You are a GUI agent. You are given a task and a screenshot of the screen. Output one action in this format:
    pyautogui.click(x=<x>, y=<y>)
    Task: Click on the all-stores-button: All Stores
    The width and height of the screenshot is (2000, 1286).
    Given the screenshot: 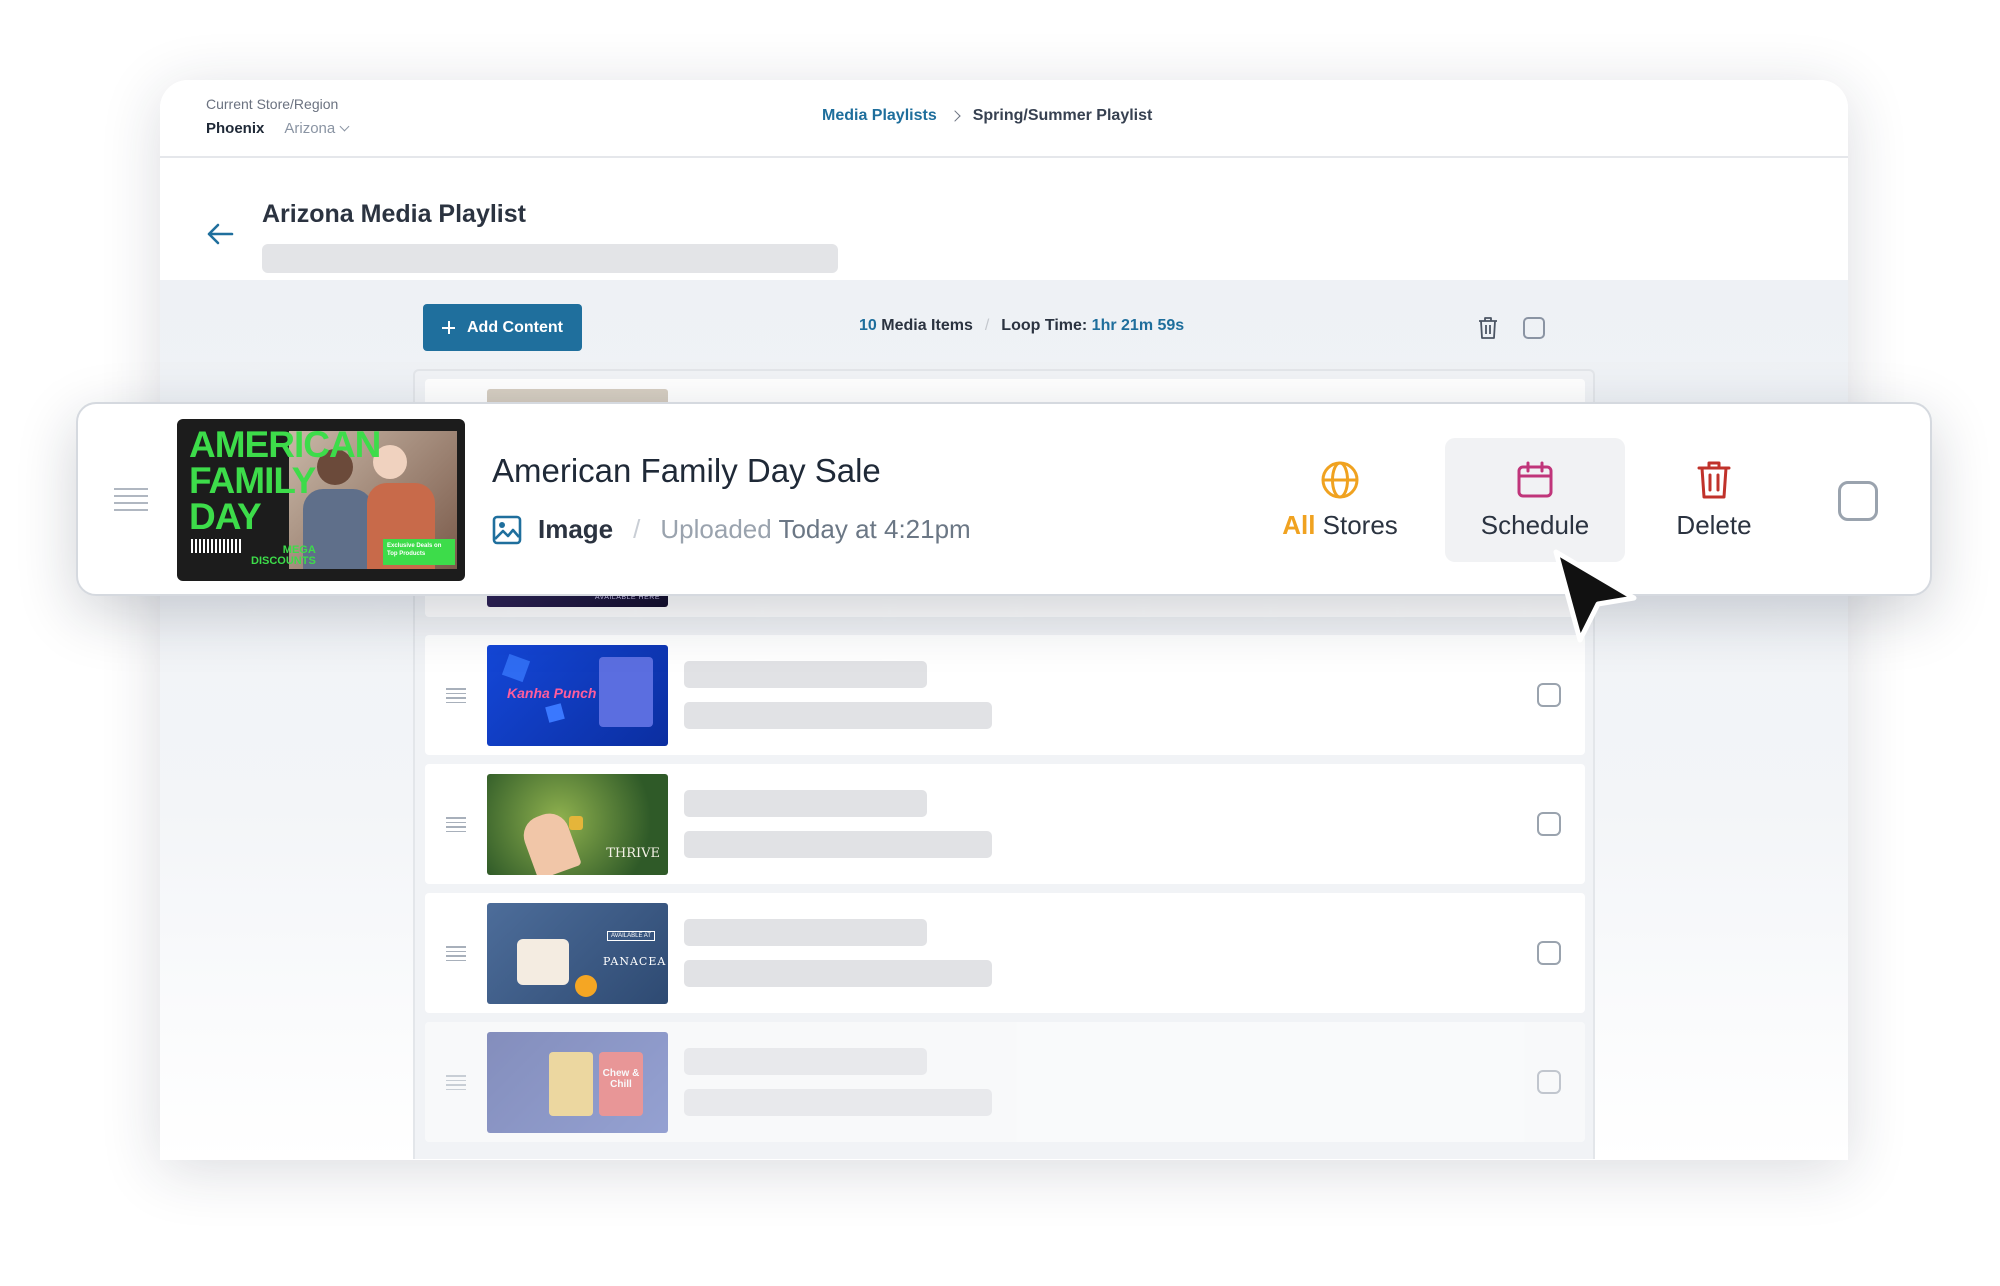 What is the action you would take?
    pyautogui.click(x=1340, y=500)
    